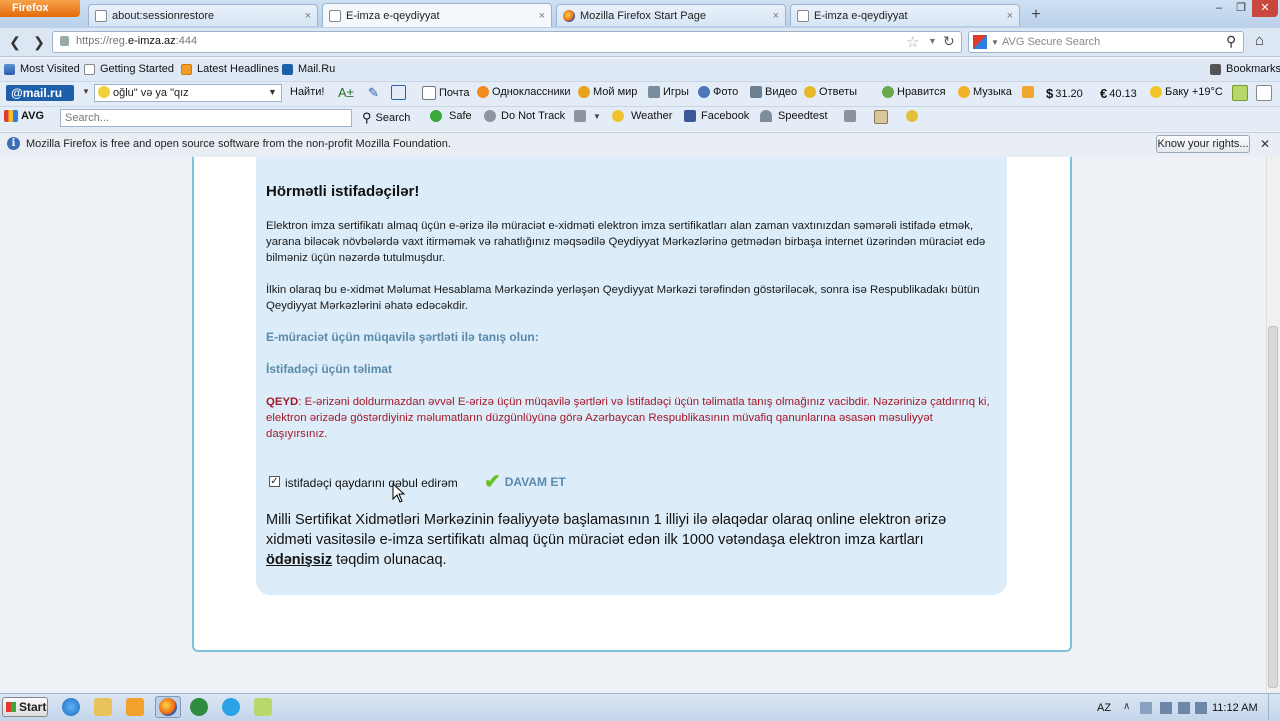  I want to click on tab-e-imza-2: E-imza e-qeydiyyat ×, so click(905, 15).